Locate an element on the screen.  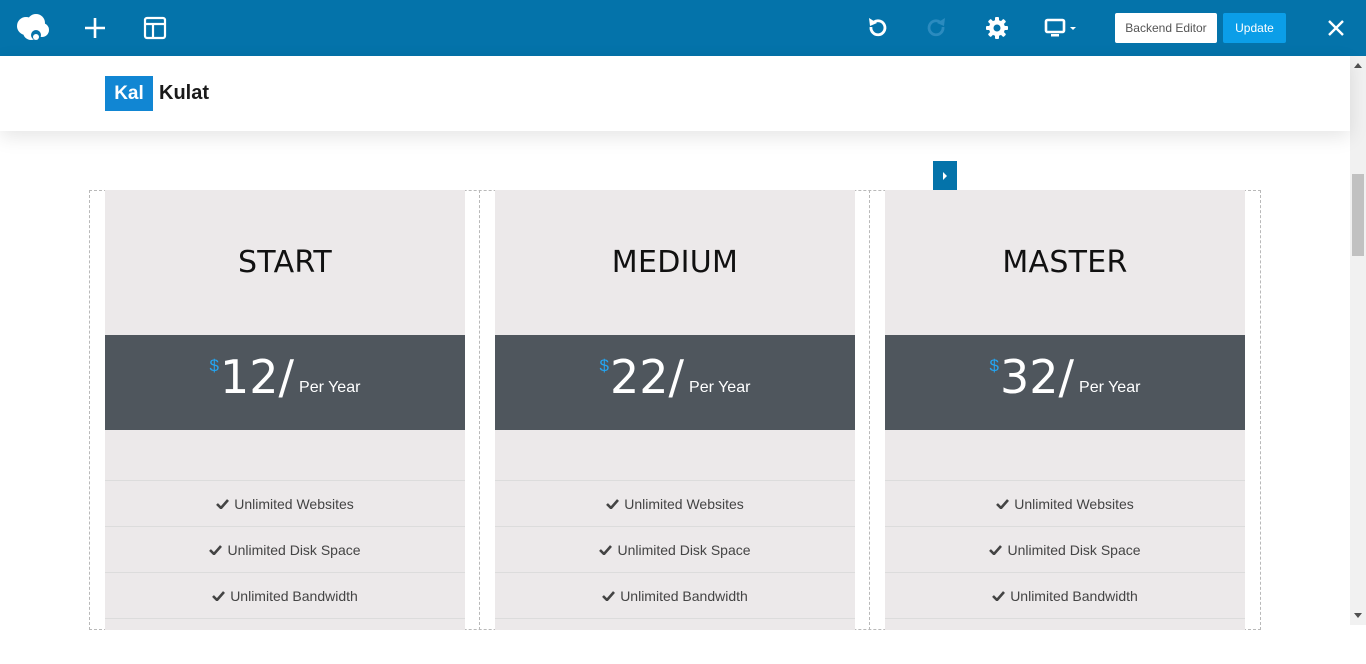
row-toggle-handle is located at coordinates (945, 175).